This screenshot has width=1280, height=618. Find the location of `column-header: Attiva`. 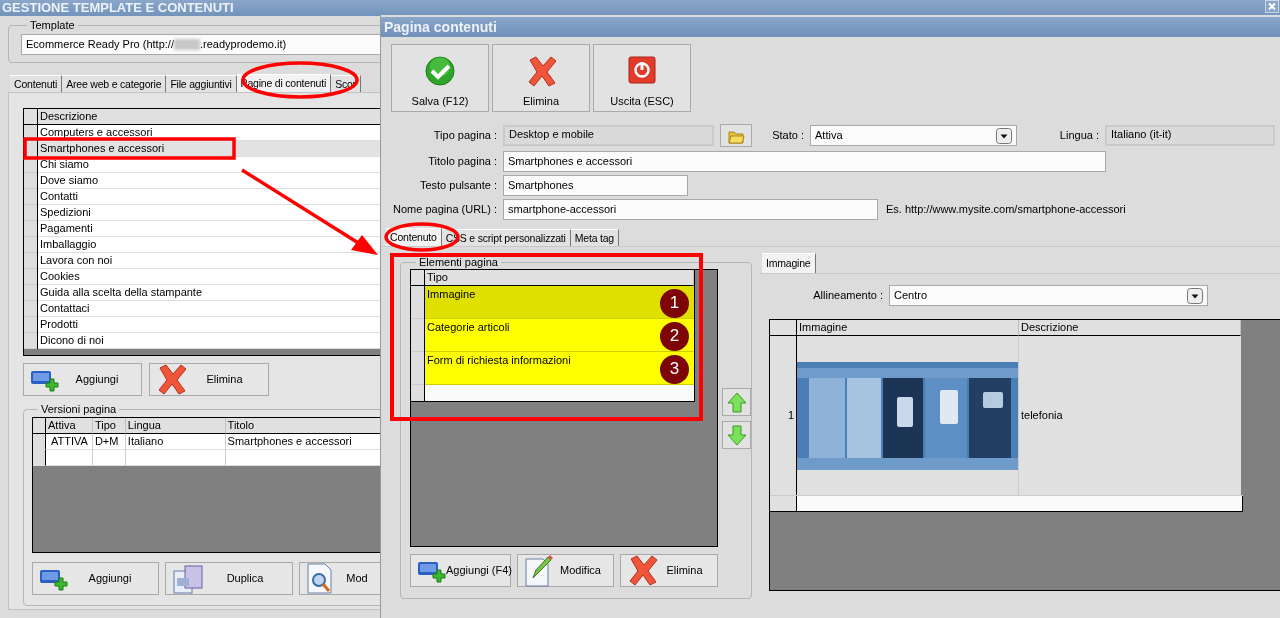

column-header: Attiva is located at coordinates (69, 426).